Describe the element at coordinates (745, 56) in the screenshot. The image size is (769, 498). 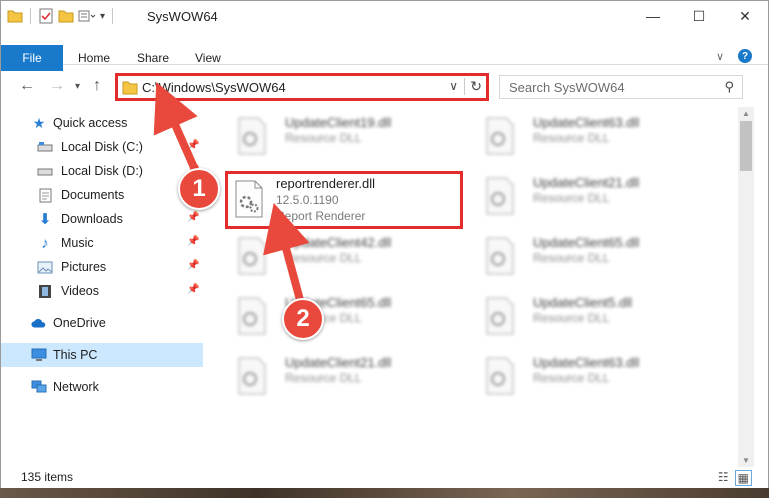
I see `help-icon: ?` at that location.